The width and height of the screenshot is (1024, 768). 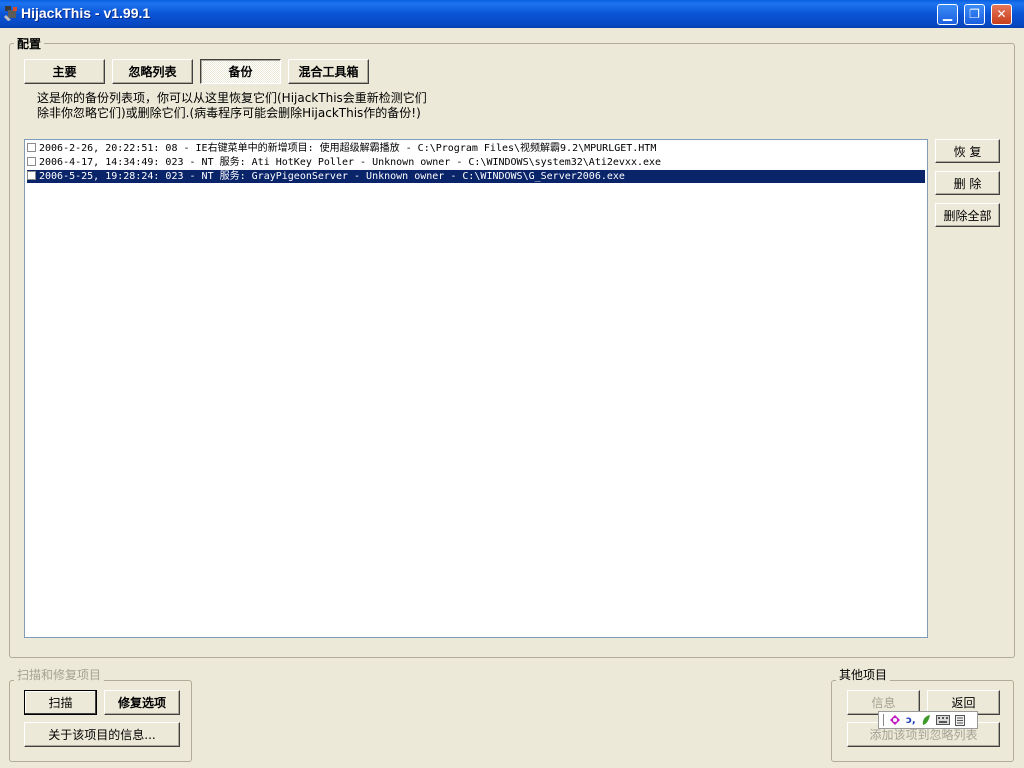 I want to click on fix-options-button: 修复选项, so click(x=142, y=702).